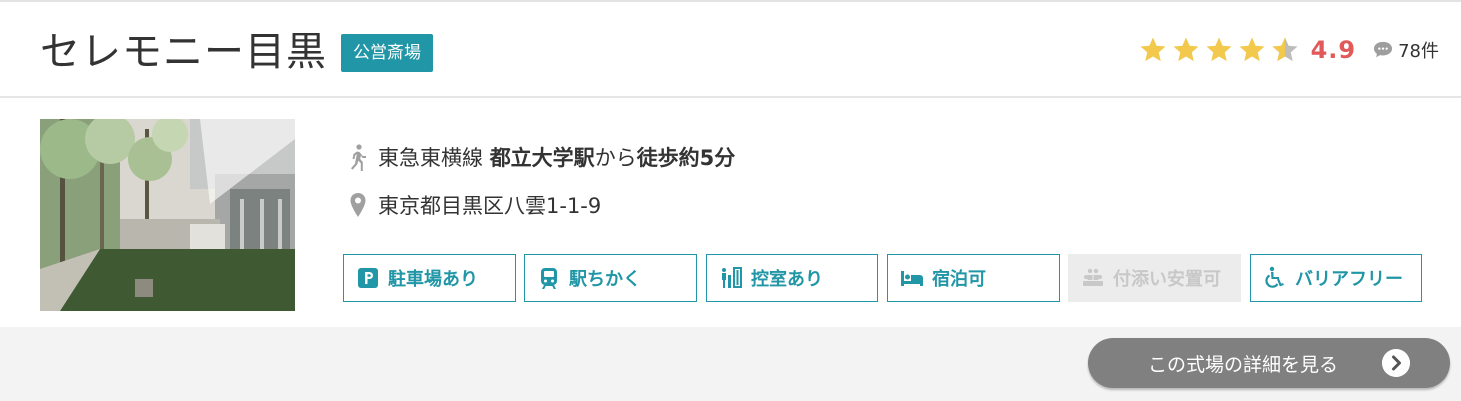 The height and width of the screenshot is (401, 1461). I want to click on feature-parking: 駐車場あり, so click(429, 278).